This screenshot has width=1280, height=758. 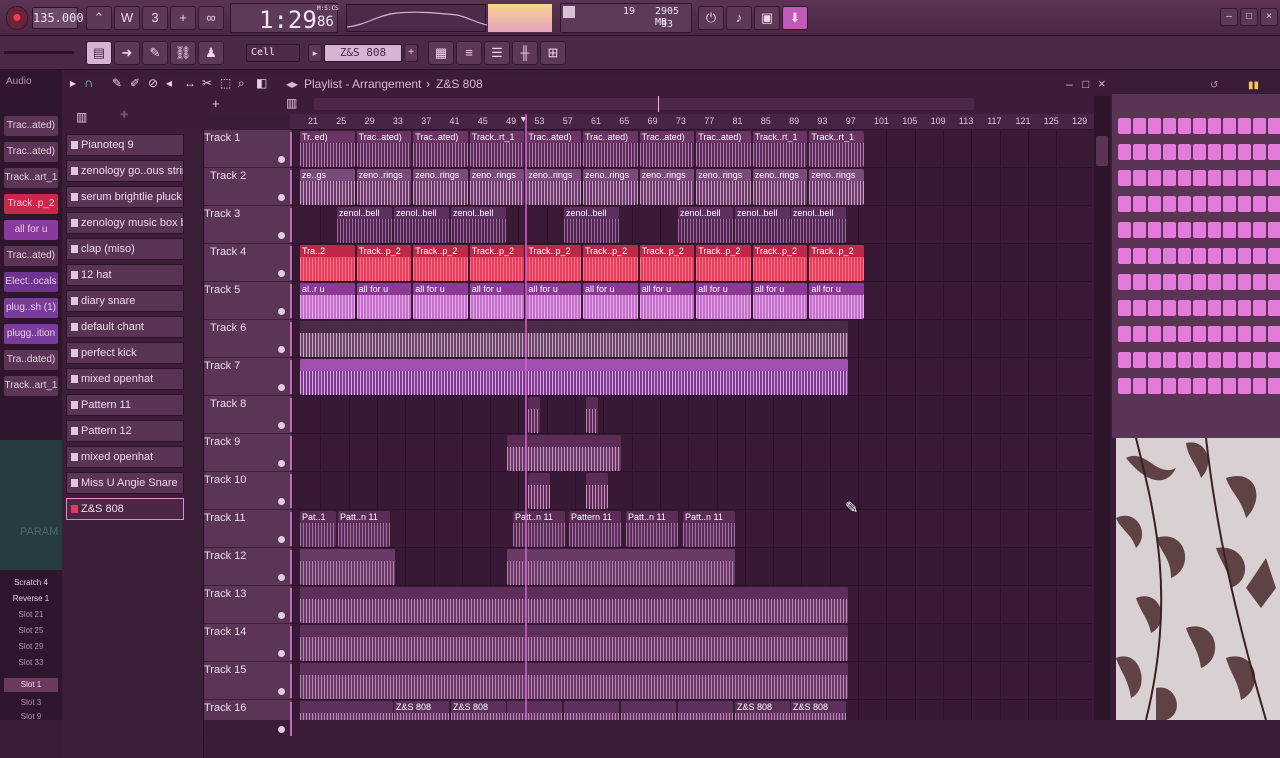 What do you see at coordinates (1102, 408) in the screenshot?
I see `vertical-scrollbar` at bounding box center [1102, 408].